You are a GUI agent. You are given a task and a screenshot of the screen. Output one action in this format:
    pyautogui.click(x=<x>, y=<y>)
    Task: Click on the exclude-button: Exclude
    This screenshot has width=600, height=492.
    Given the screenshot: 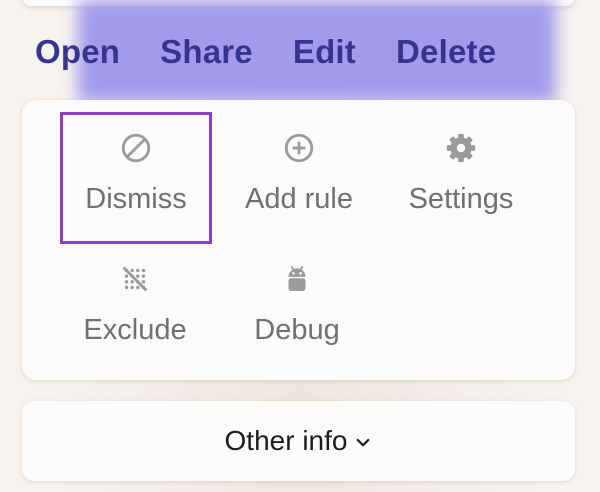 What is the action you would take?
    pyautogui.click(x=135, y=306)
    